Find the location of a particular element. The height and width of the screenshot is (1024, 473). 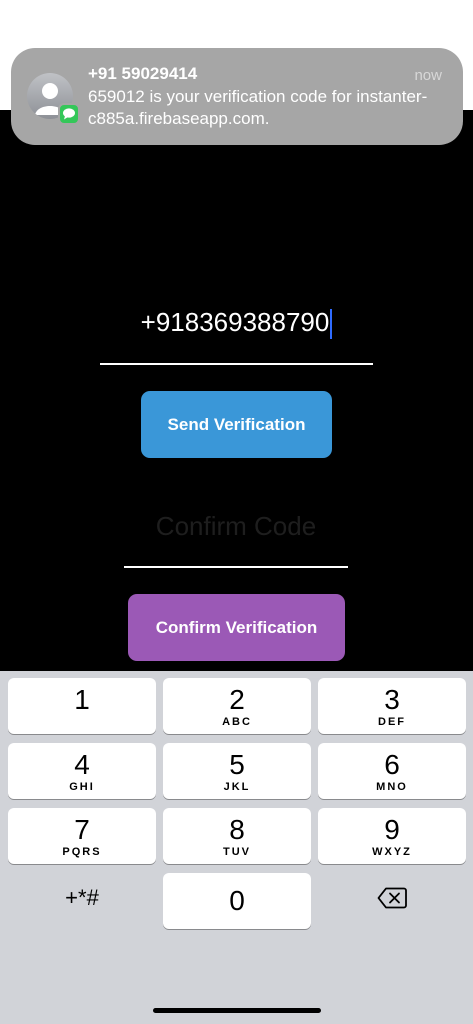

key-5: 5 JKL is located at coordinates (237, 771).